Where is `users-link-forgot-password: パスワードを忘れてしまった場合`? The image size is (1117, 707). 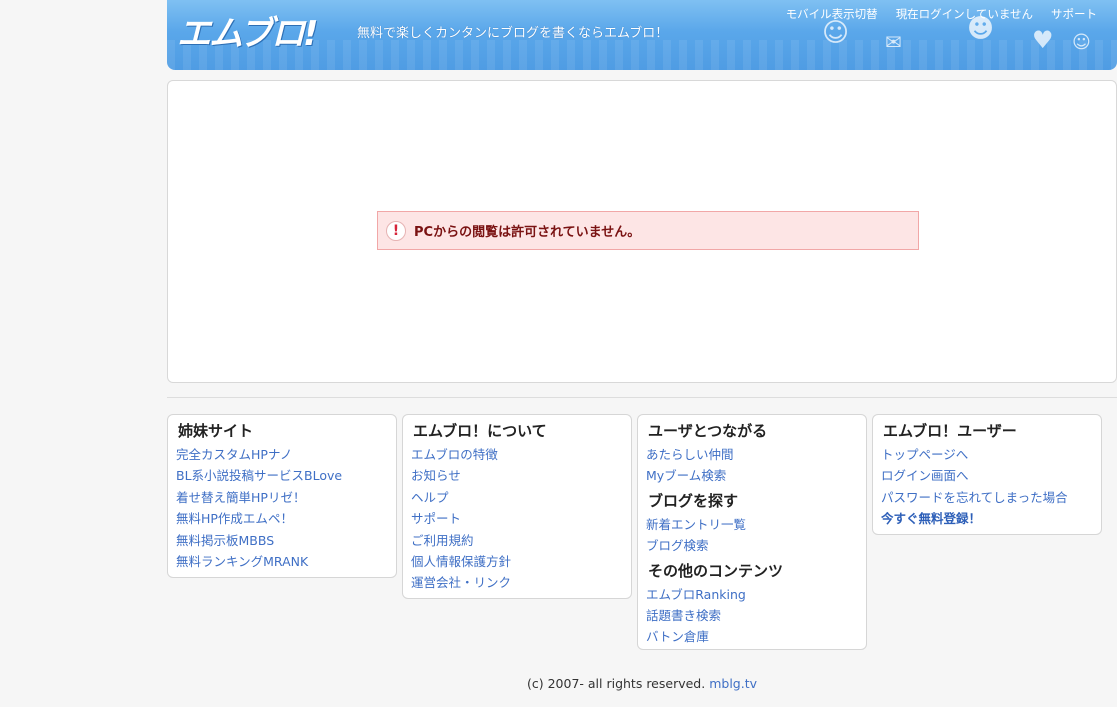
users-link-forgot-password: パスワードを忘れてしまった場合 is located at coordinates (974, 497).